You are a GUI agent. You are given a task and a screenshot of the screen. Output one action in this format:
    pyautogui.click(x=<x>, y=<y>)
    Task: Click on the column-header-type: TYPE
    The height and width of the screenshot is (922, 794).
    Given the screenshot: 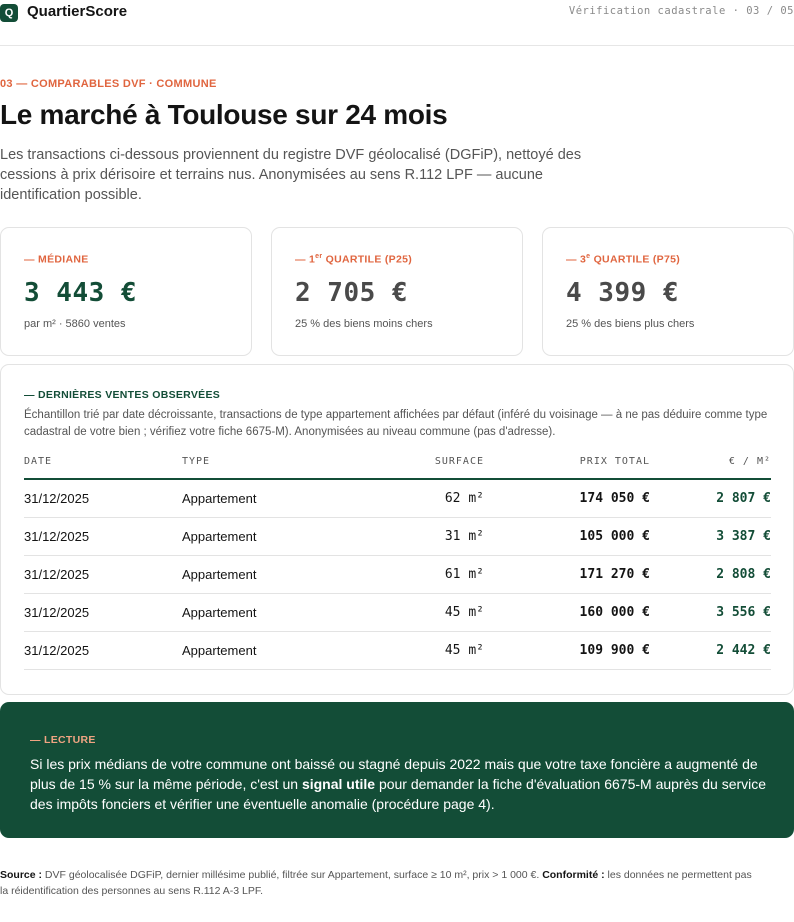 What is the action you would take?
    pyautogui.click(x=257, y=464)
    